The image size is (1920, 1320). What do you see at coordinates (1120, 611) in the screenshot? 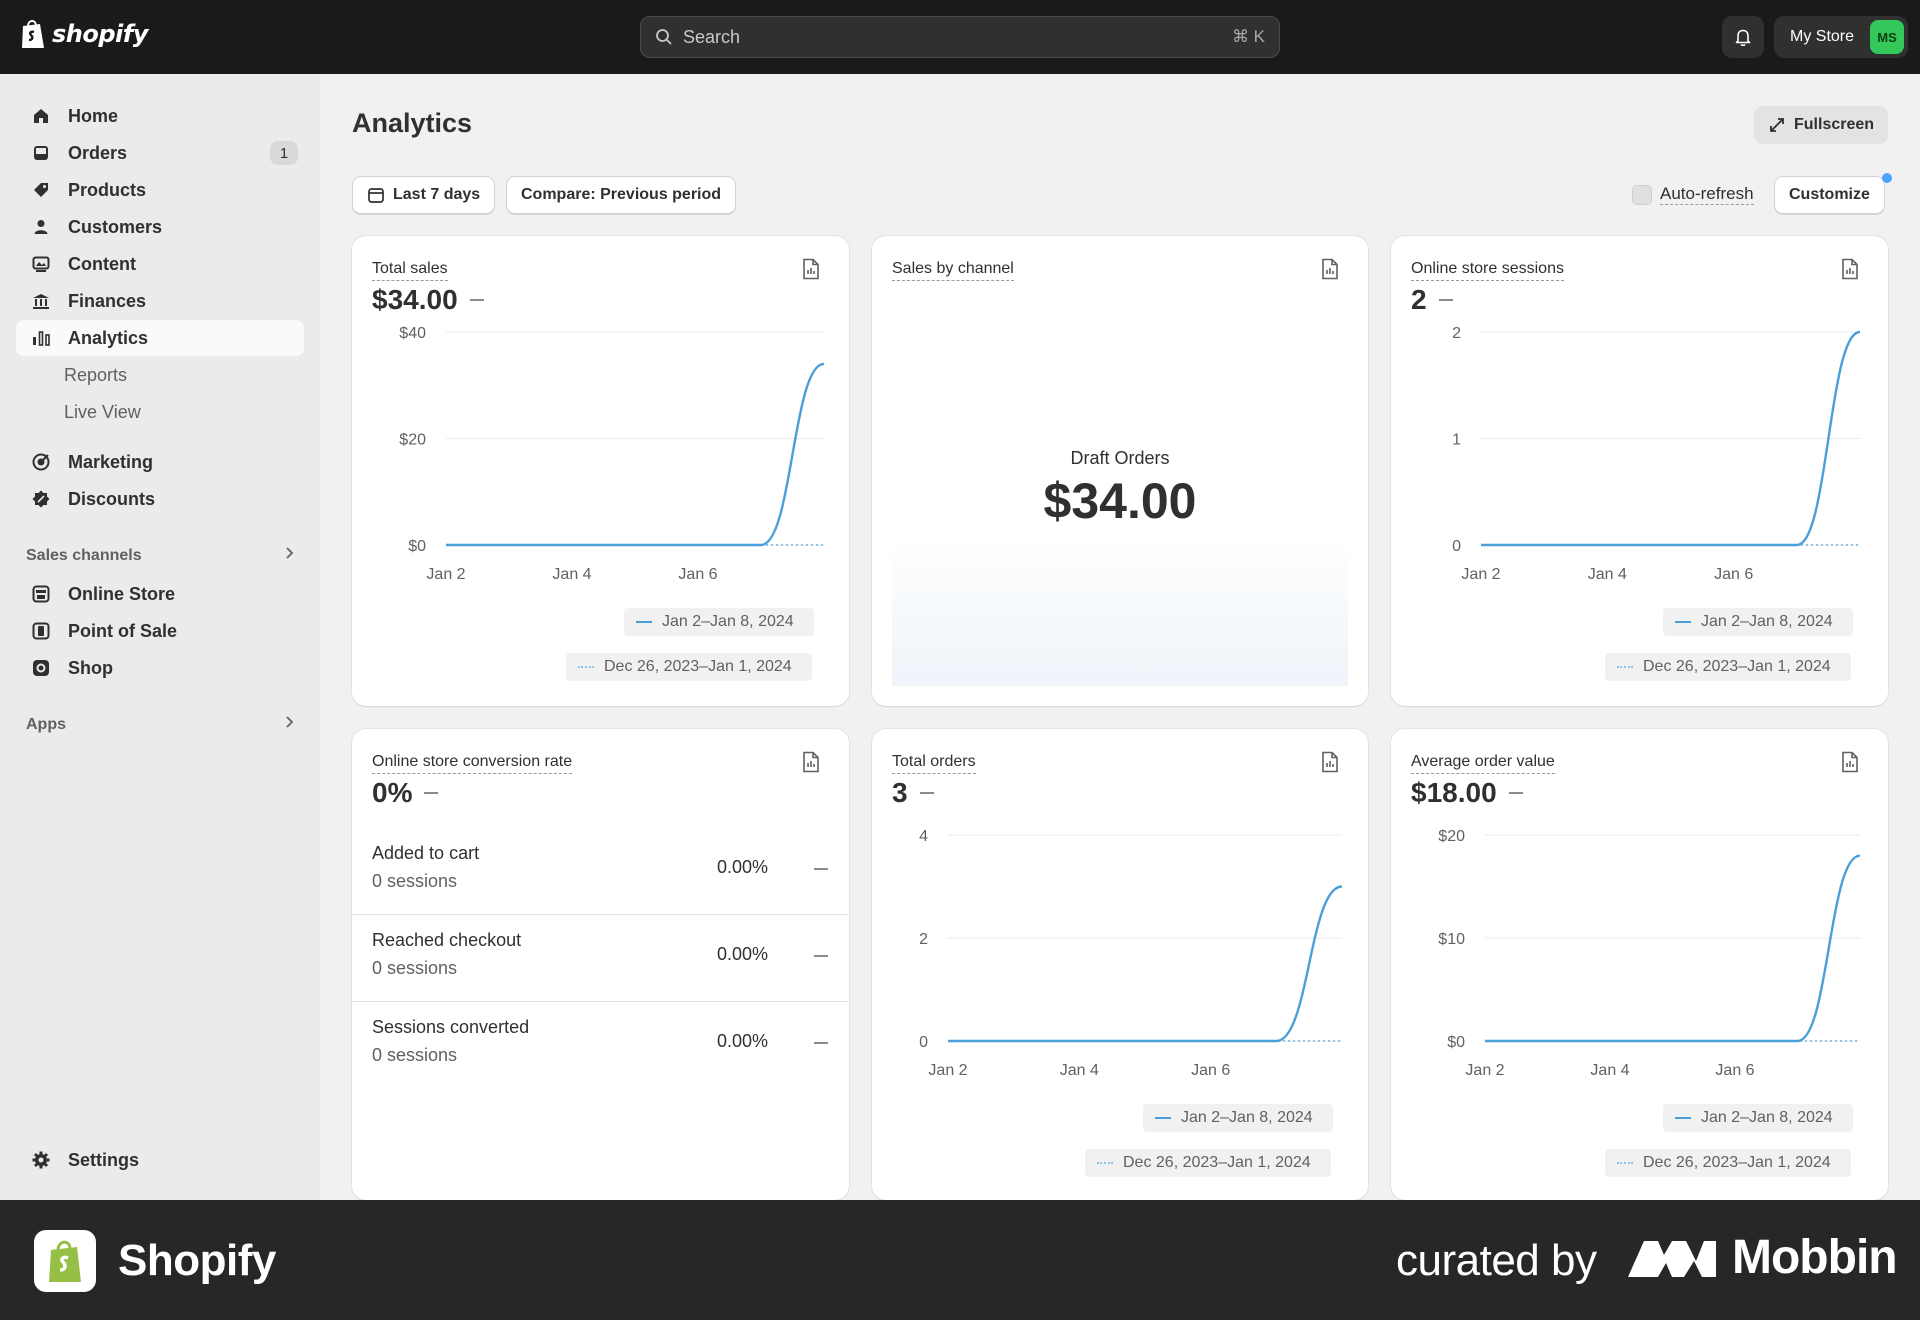
I see `channel-gradient-fill` at bounding box center [1120, 611].